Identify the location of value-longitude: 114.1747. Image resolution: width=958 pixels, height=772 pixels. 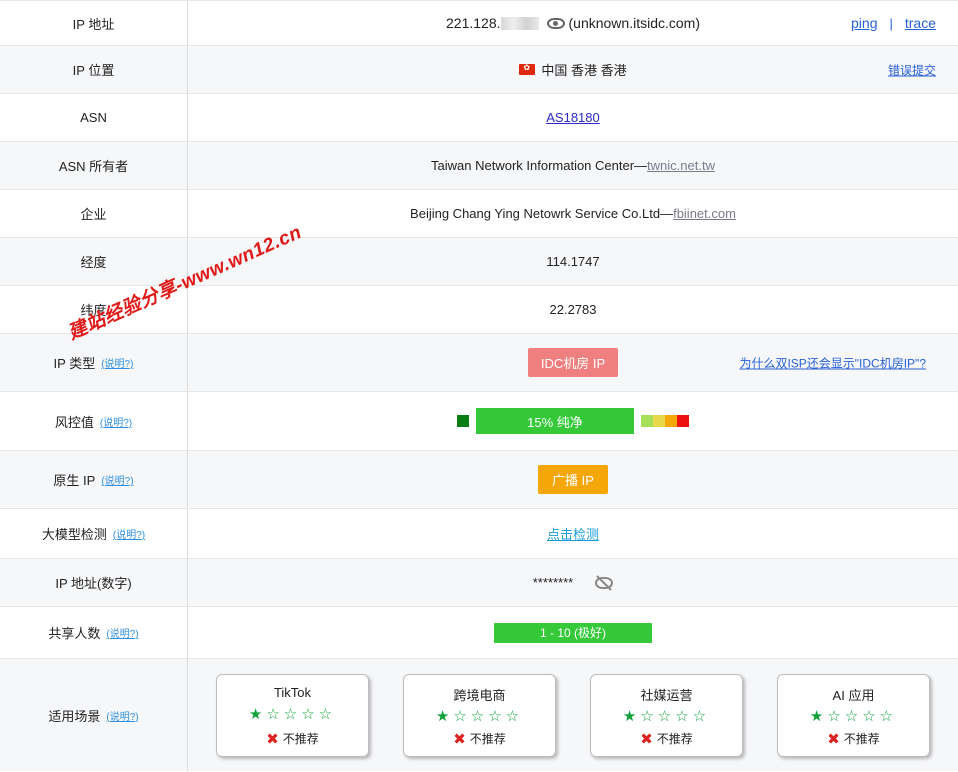
(573, 261).